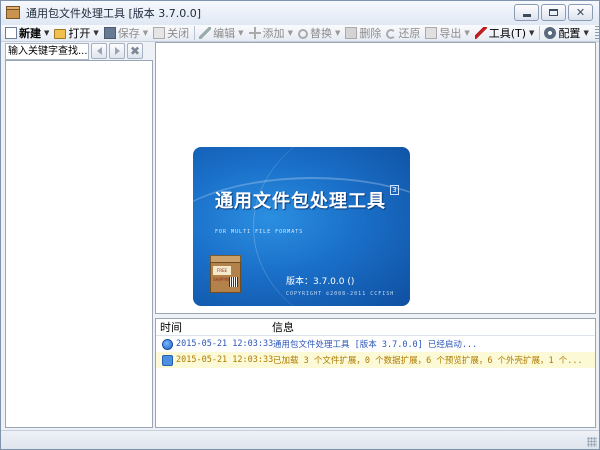 Image resolution: width=600 pixels, height=450 pixels. Describe the element at coordinates (167, 344) in the screenshot. I see `info-icon` at that location.